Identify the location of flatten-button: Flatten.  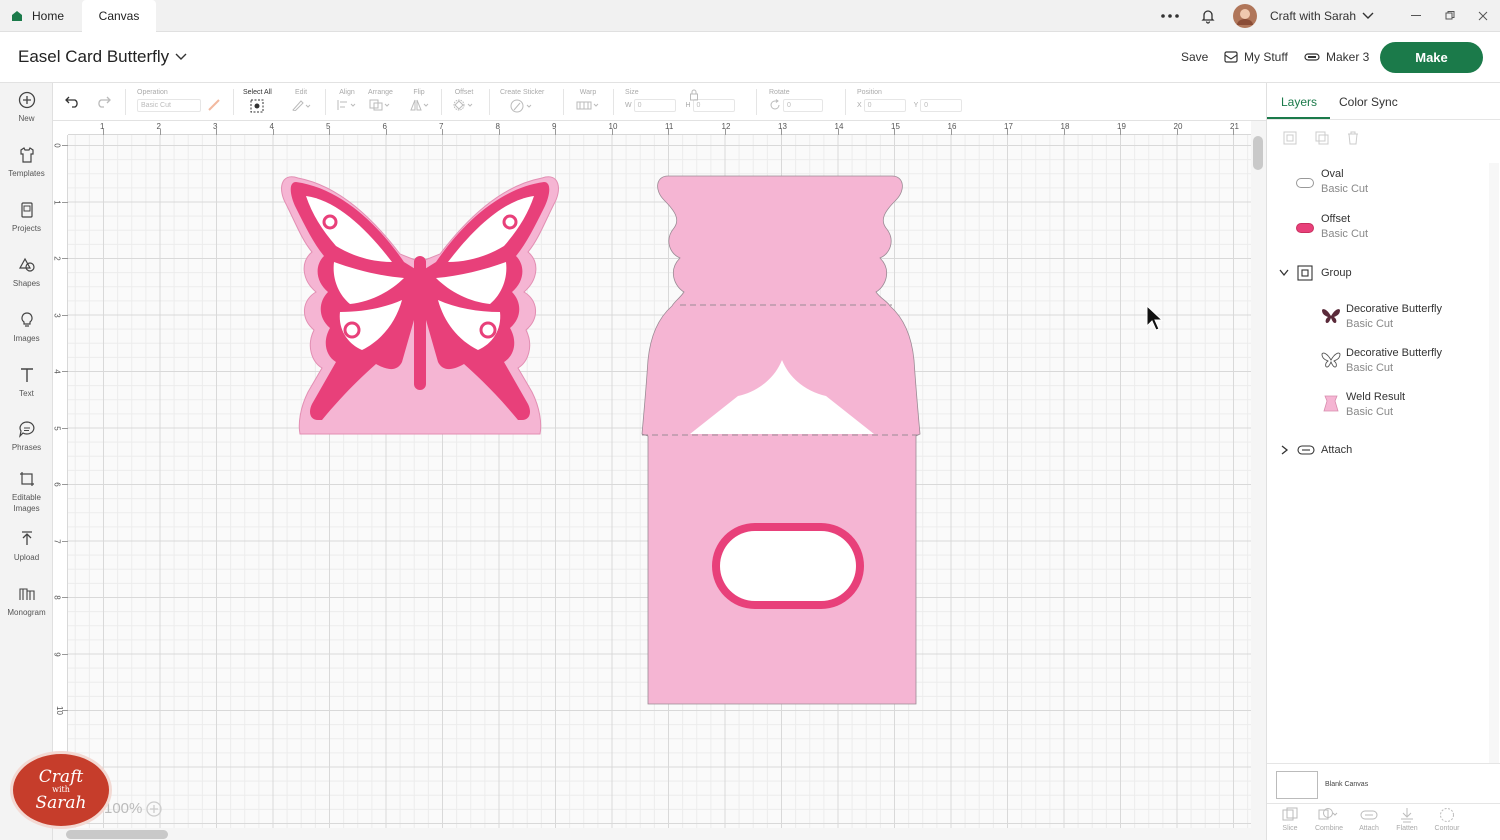
(1407, 819).